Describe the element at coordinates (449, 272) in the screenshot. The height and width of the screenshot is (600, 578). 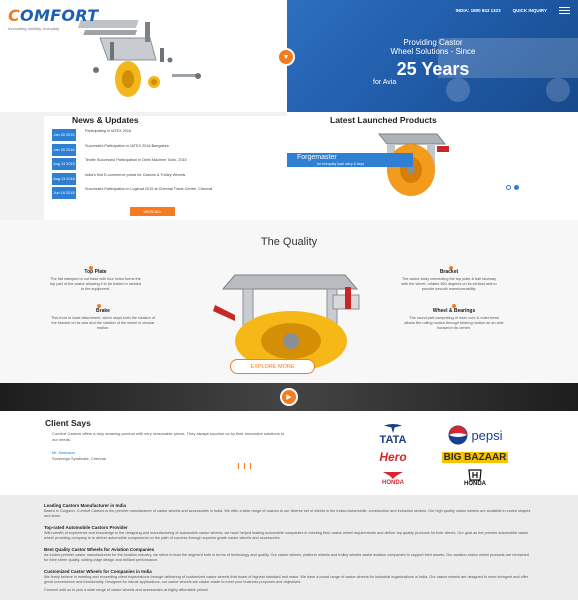
I see `feature-title: Bracket` at that location.